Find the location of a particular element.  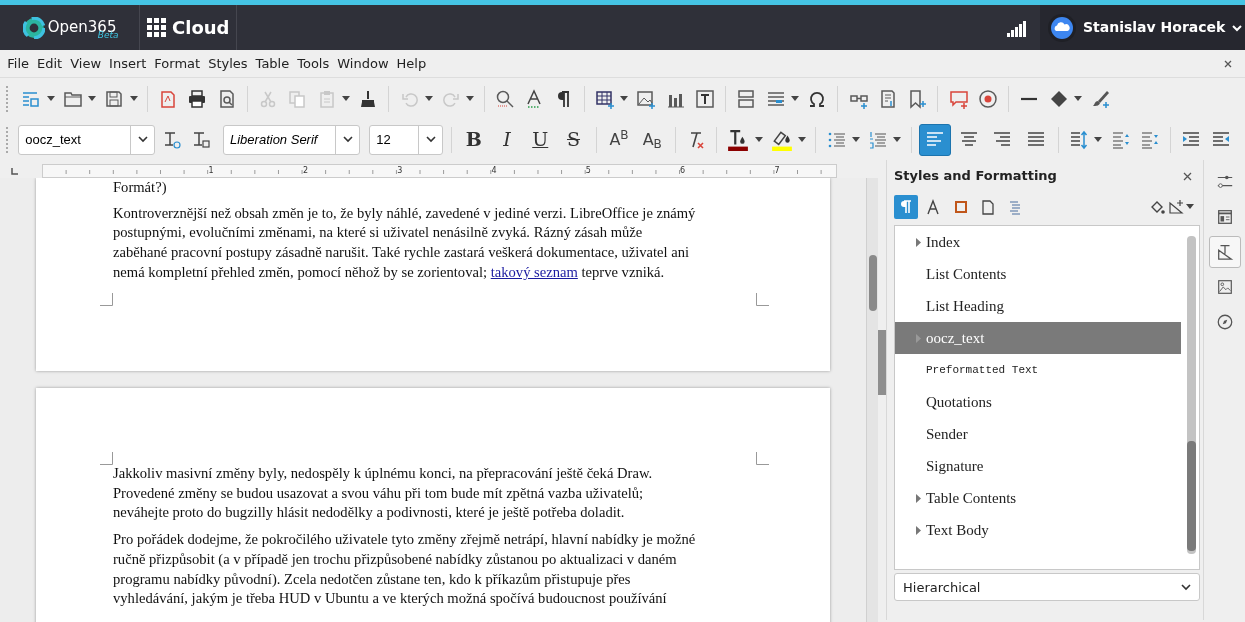

text-box-icon is located at coordinates (704, 98).